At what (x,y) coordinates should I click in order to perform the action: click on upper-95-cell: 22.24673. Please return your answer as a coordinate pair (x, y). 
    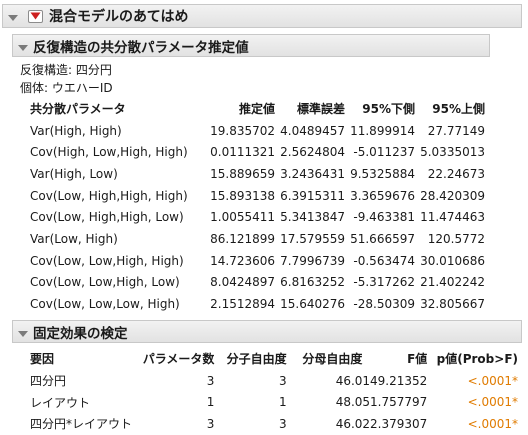
    Looking at the image, I should click on (456, 173).